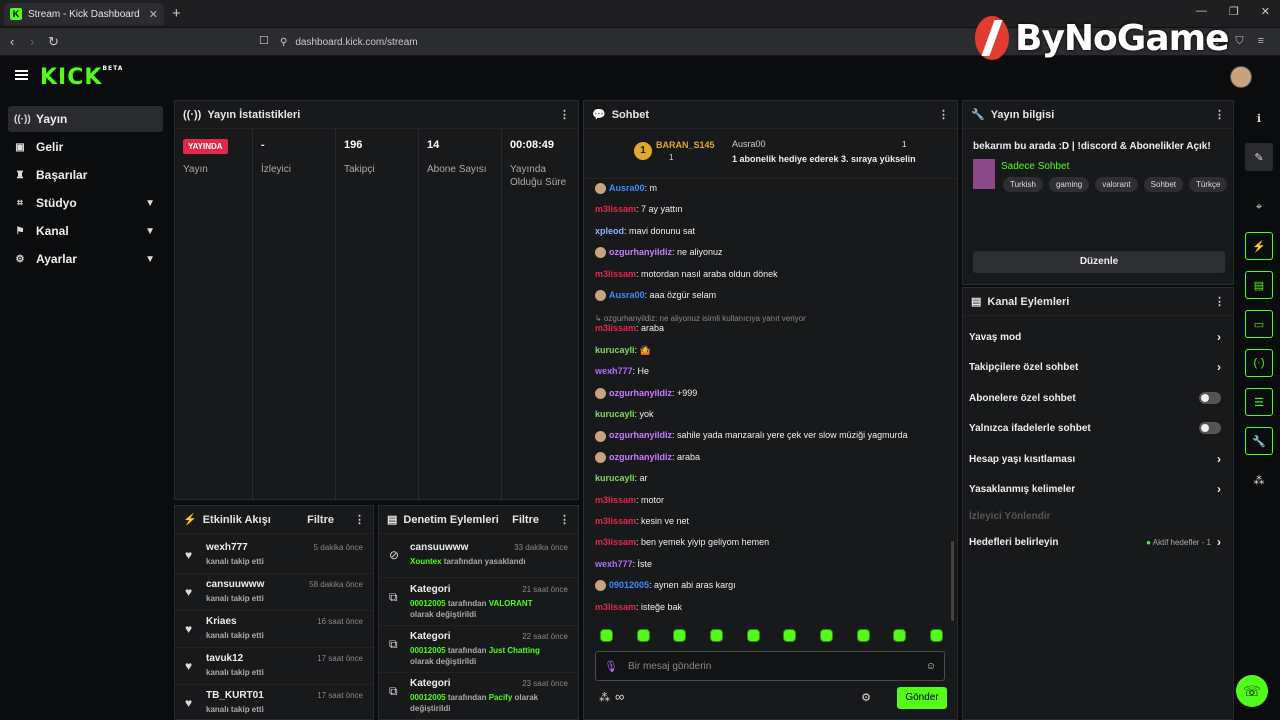 Image resolution: width=1280 pixels, height=720 pixels. What do you see at coordinates (604, 697) in the screenshot?
I see `points-icon: ⁂` at bounding box center [604, 697].